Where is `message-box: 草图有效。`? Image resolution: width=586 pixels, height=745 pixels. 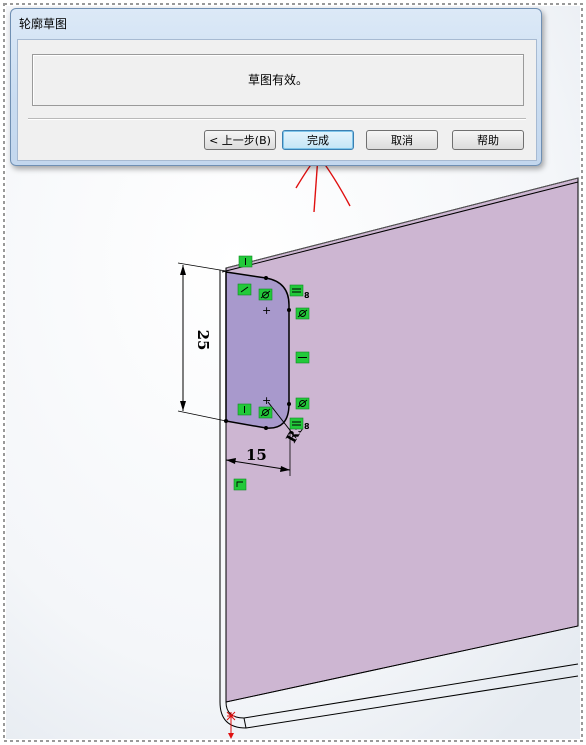 message-box: 草图有效。 is located at coordinates (278, 80).